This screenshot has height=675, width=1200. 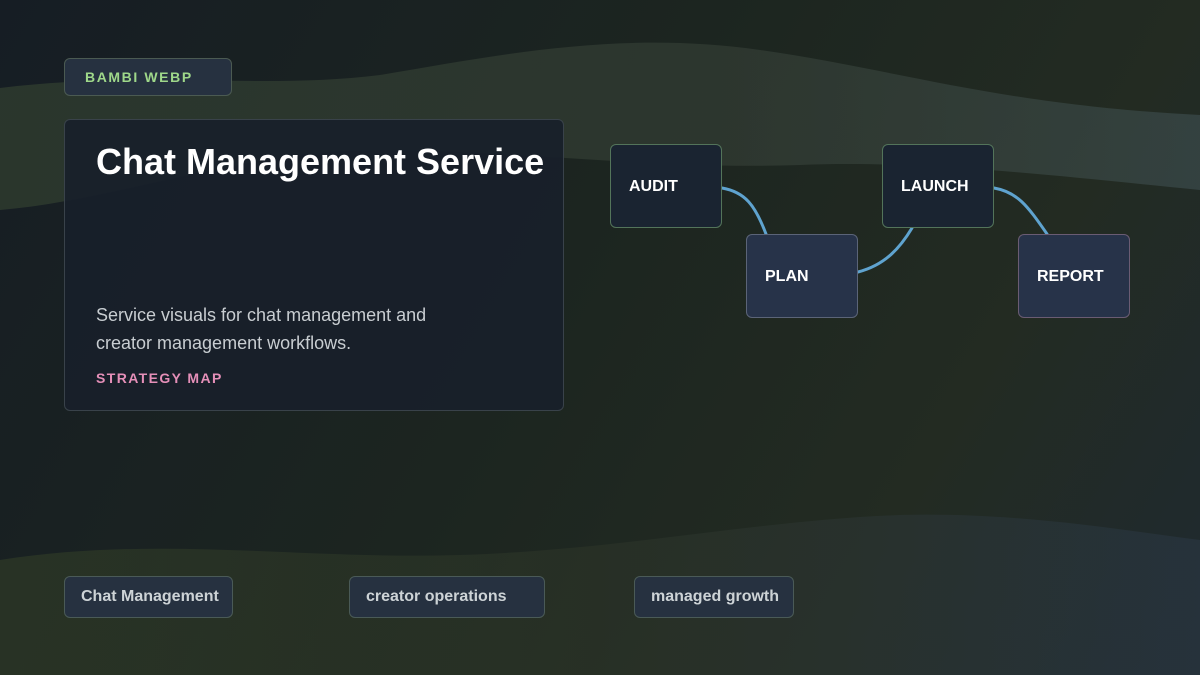 What do you see at coordinates (802, 276) in the screenshot?
I see `flow-node-plan: PLAN` at bounding box center [802, 276].